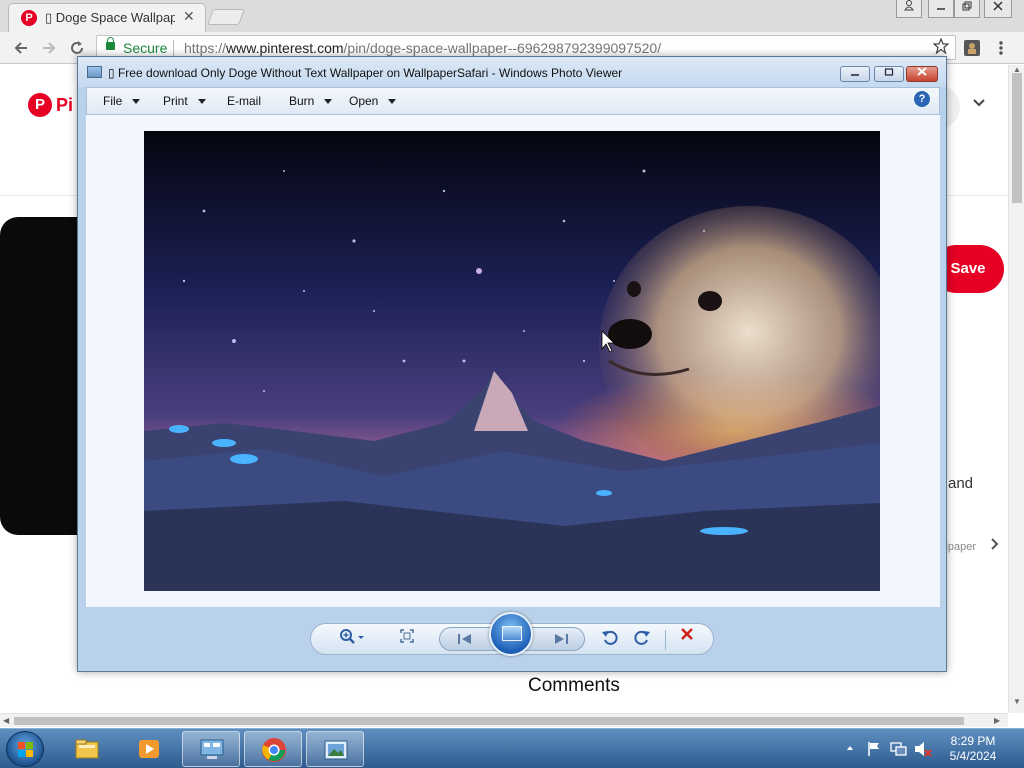  I want to click on vertical-scrollbar: ▲ ▼, so click(1016, 389).